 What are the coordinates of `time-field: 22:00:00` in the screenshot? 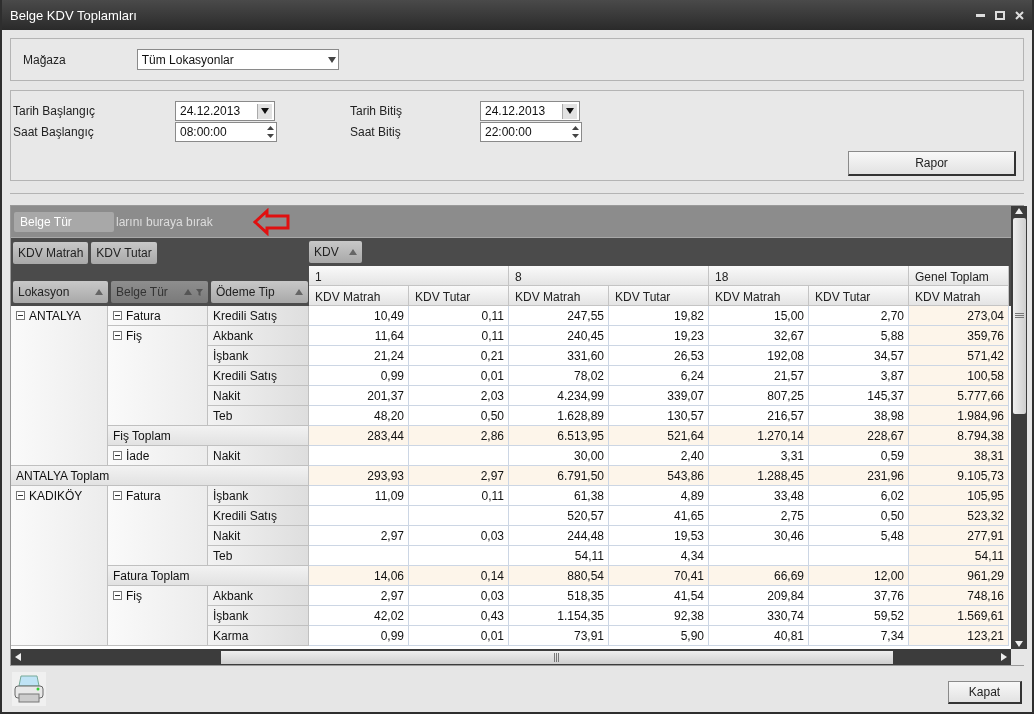 It's located at (531, 132).